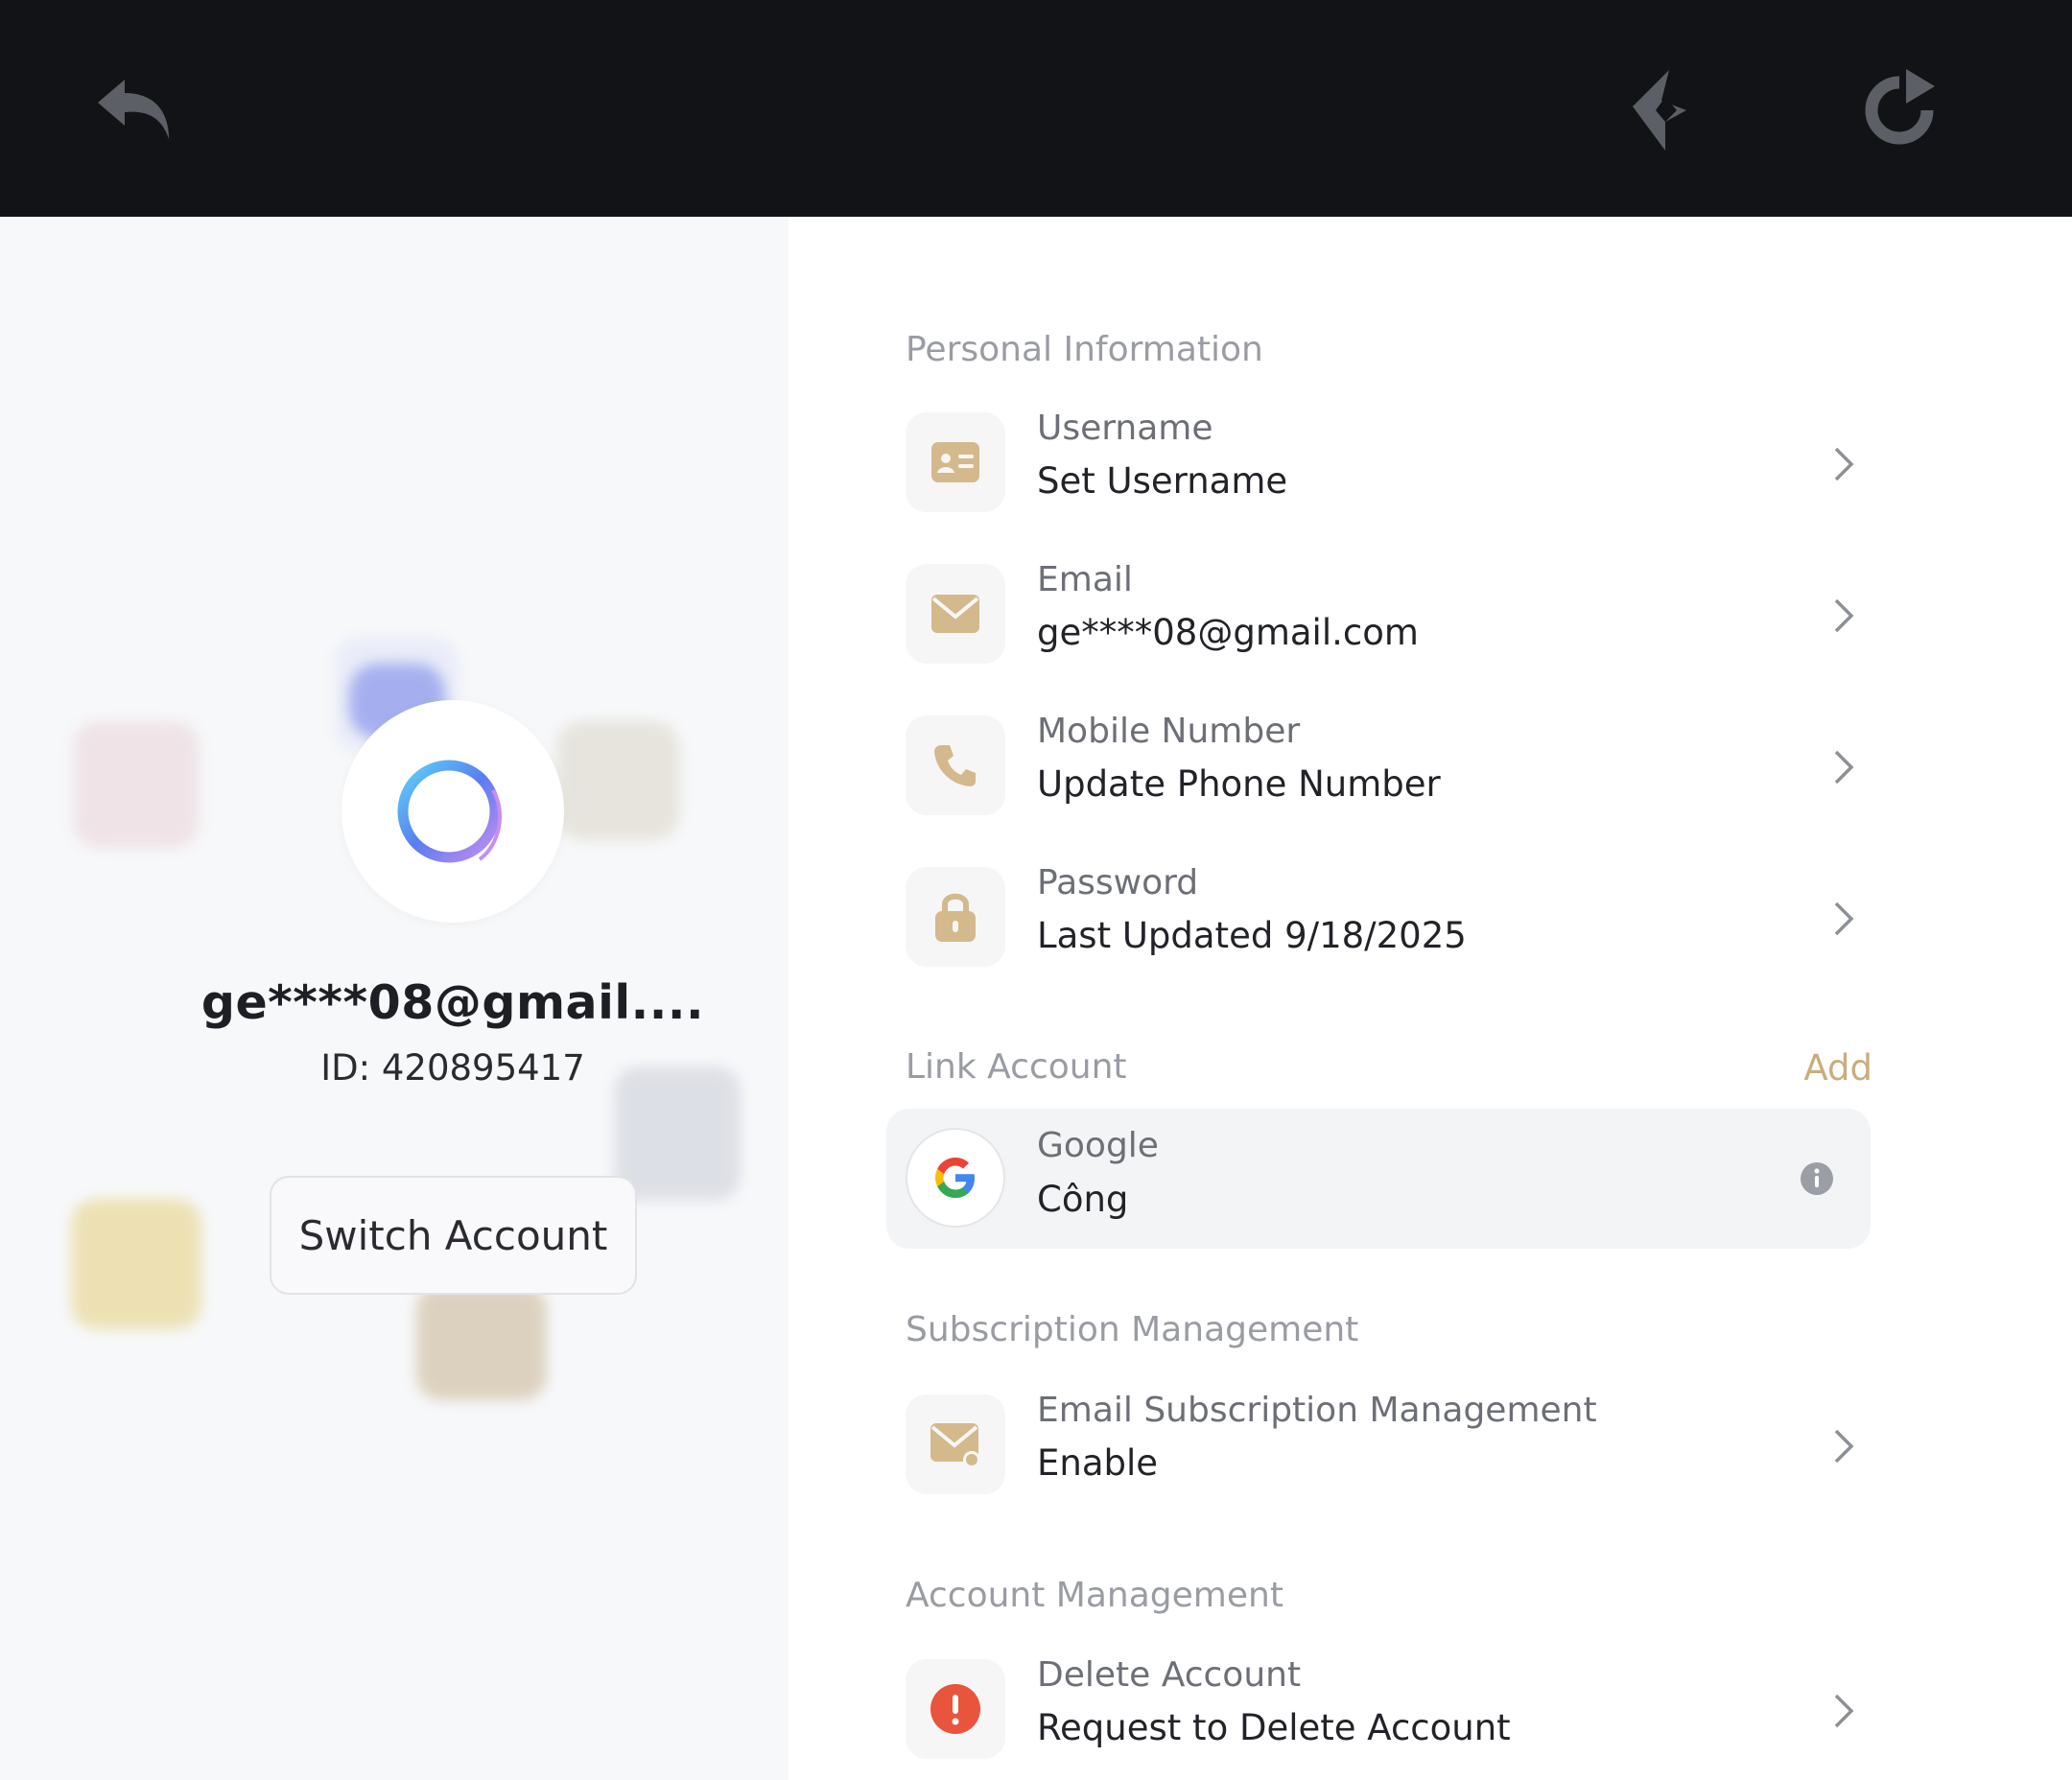 The image size is (2072, 1780). I want to click on mail-subscription-icon, so click(955, 1444).